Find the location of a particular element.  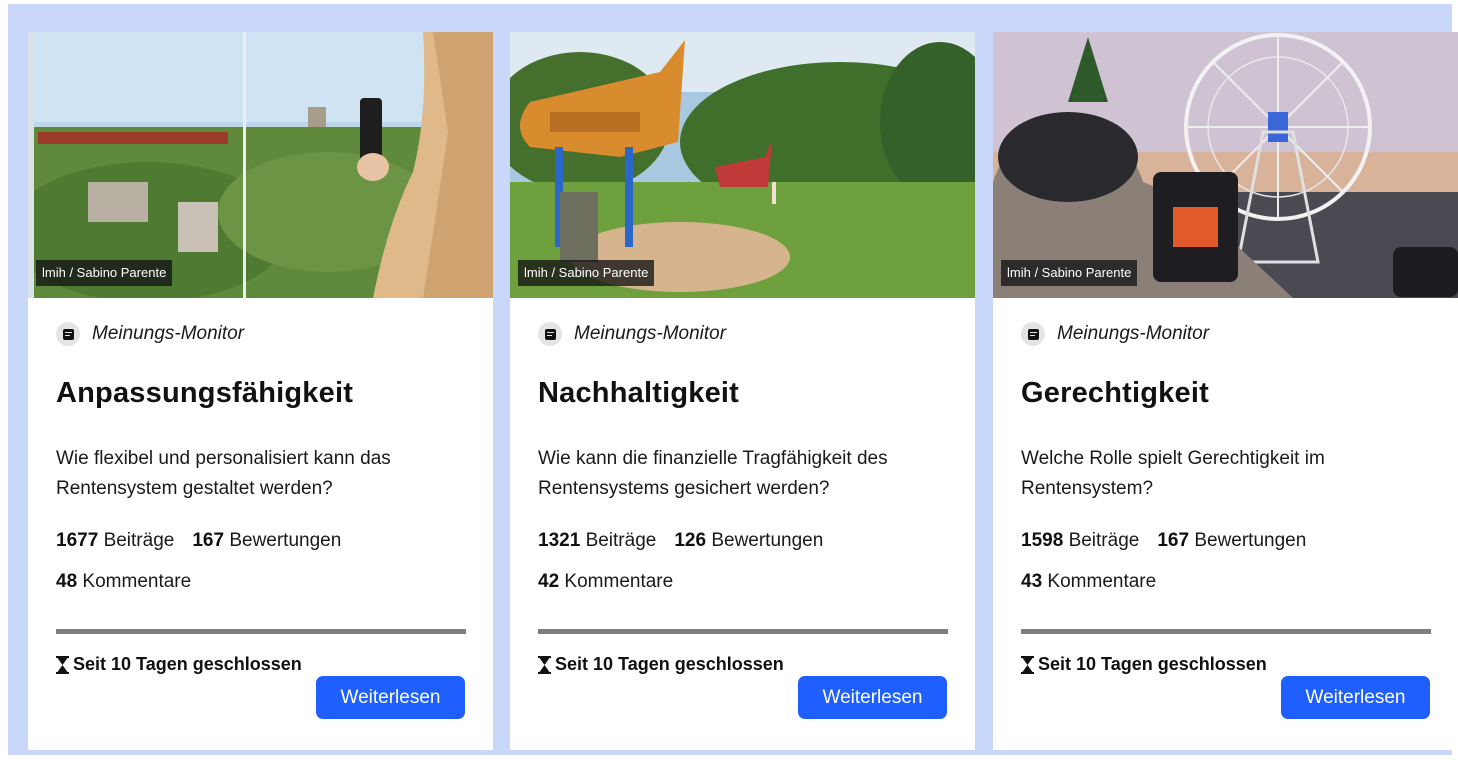

stats-row: 1321 Beiträge 126 Bewertungen is located at coordinates (680, 541).